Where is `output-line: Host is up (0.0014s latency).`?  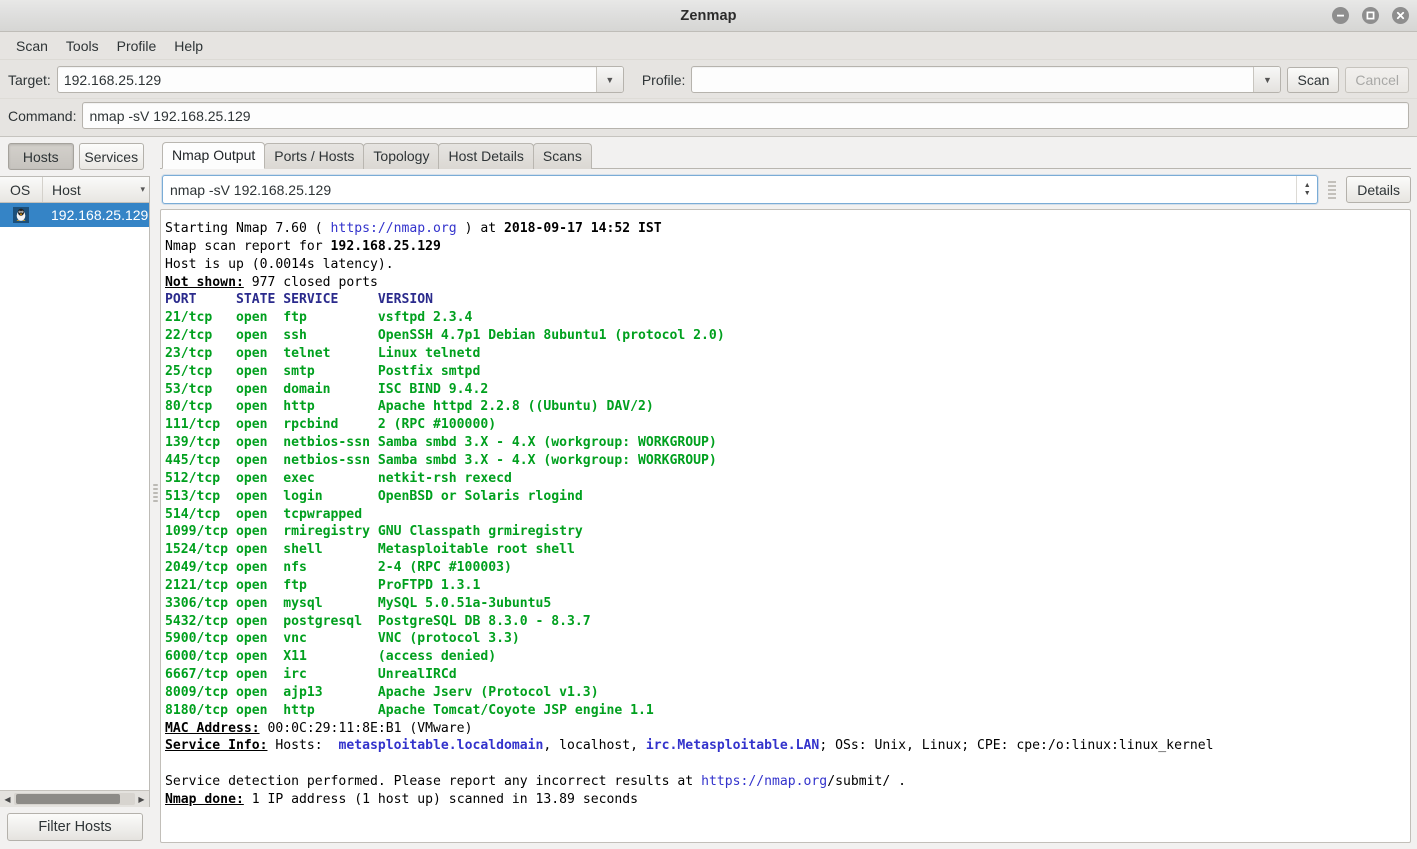 output-line: Host is up (0.0014s latency). is located at coordinates (787, 265).